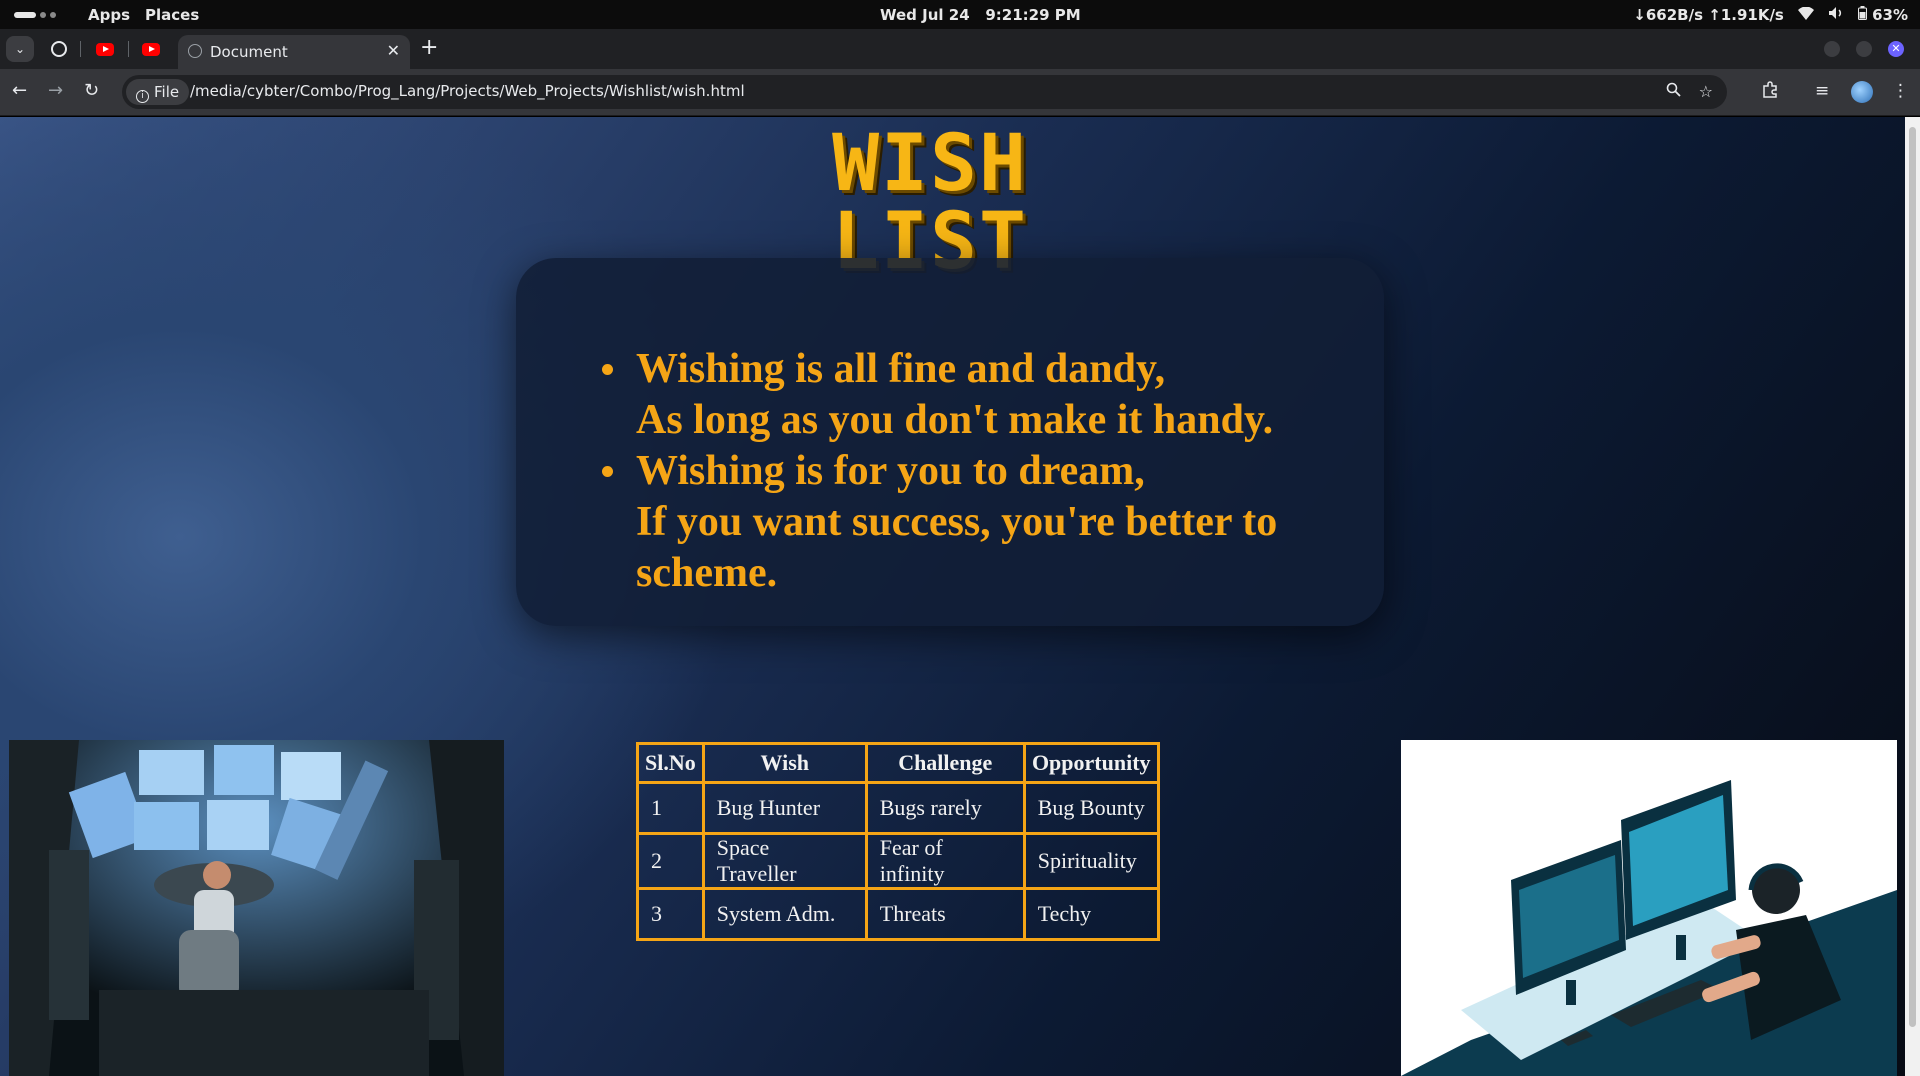  What do you see at coordinates (670, 808) in the screenshot?
I see `table-cell: 1` at bounding box center [670, 808].